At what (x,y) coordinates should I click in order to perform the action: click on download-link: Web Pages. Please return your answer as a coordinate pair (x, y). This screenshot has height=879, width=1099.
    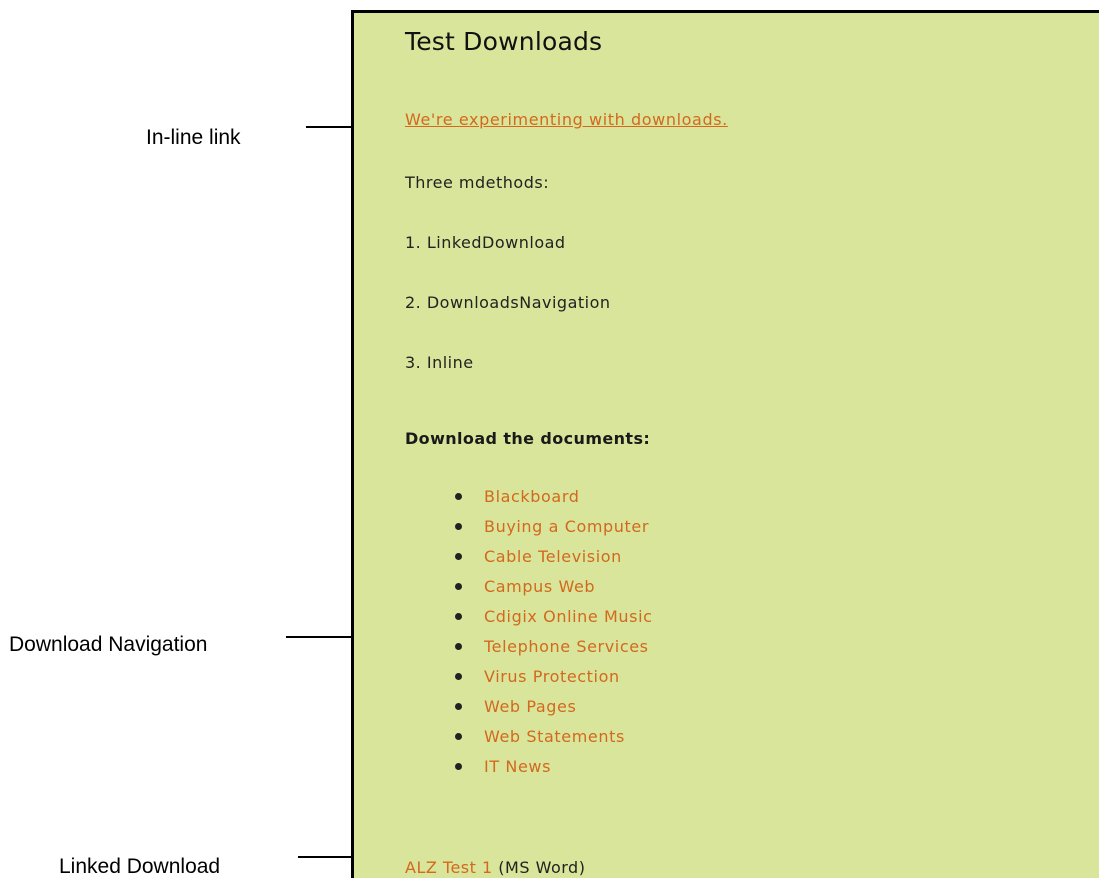
    Looking at the image, I should click on (530, 706).